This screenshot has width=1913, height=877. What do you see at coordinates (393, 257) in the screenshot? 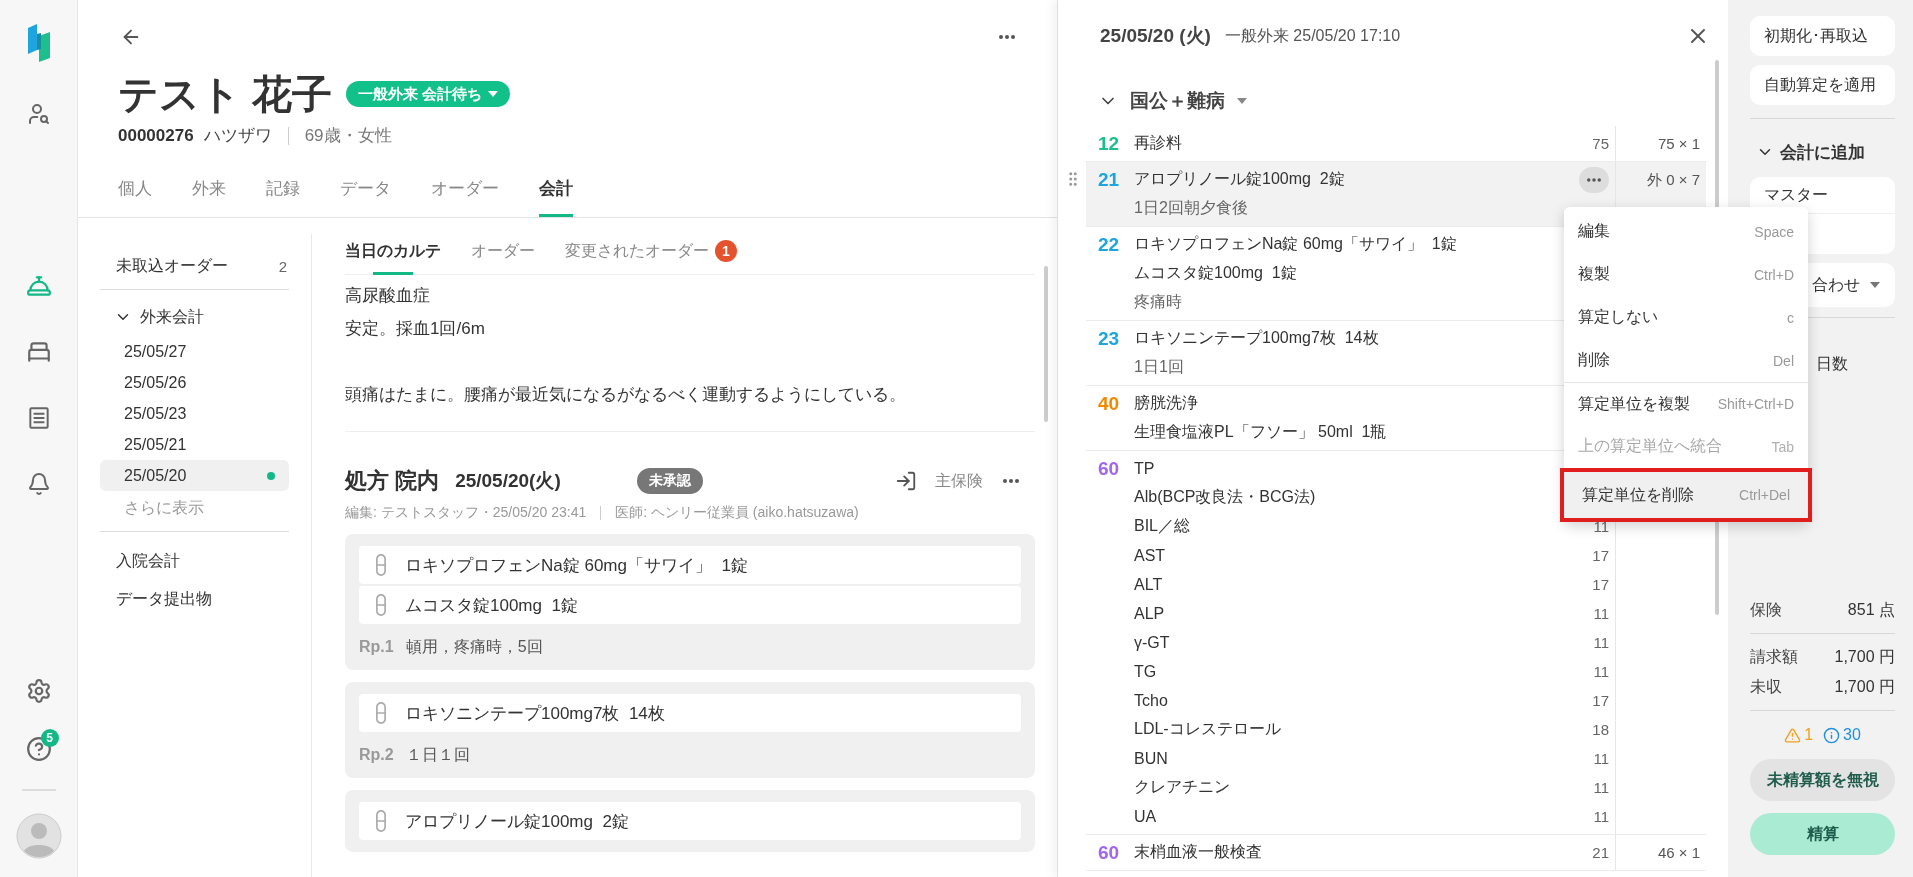
I see `sub-tab: 当日のカルテ` at bounding box center [393, 257].